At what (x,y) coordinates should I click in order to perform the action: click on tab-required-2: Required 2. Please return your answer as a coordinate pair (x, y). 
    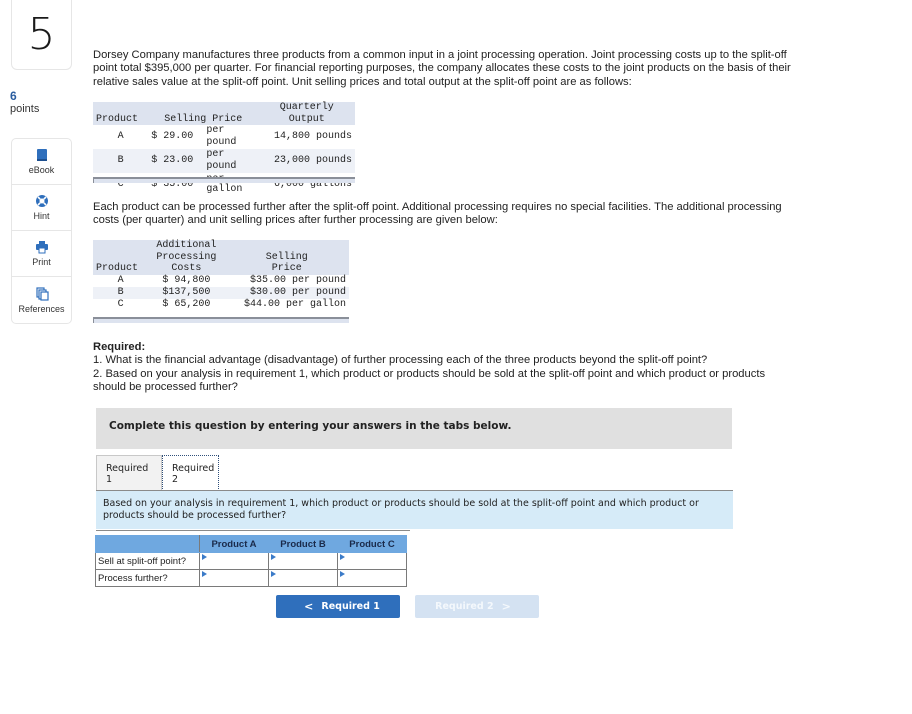
    Looking at the image, I should click on (190, 473).